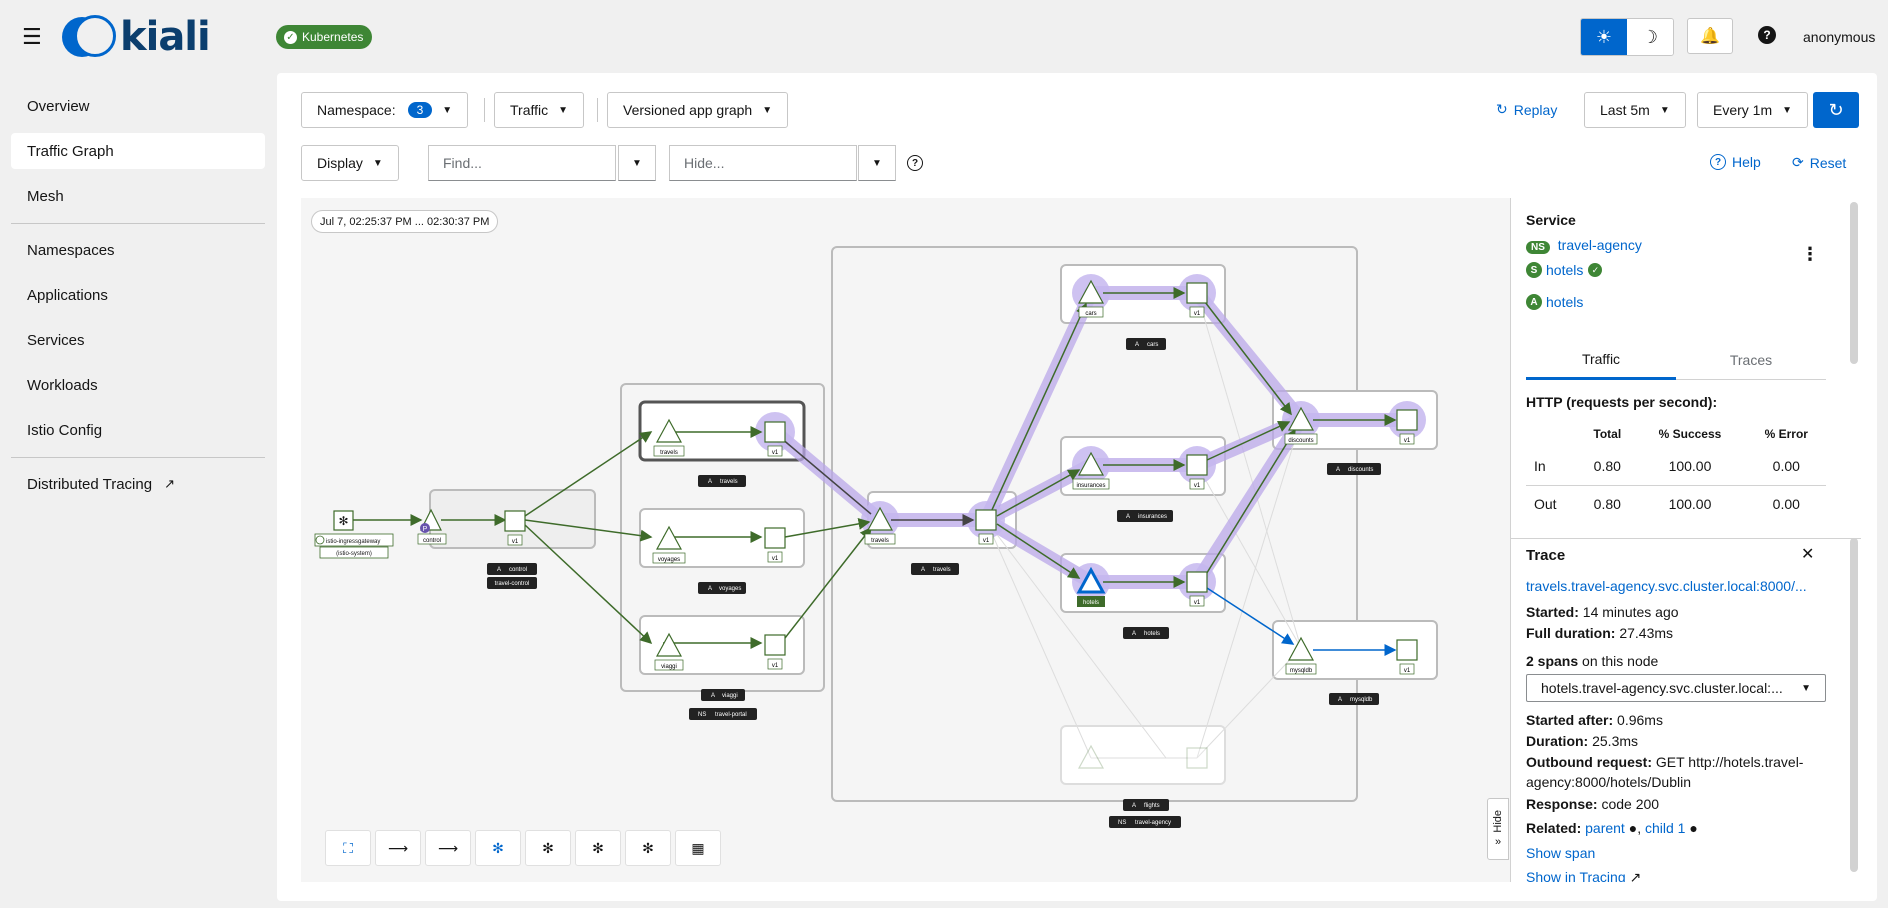  I want to click on user-menu: anonymous, so click(1839, 37).